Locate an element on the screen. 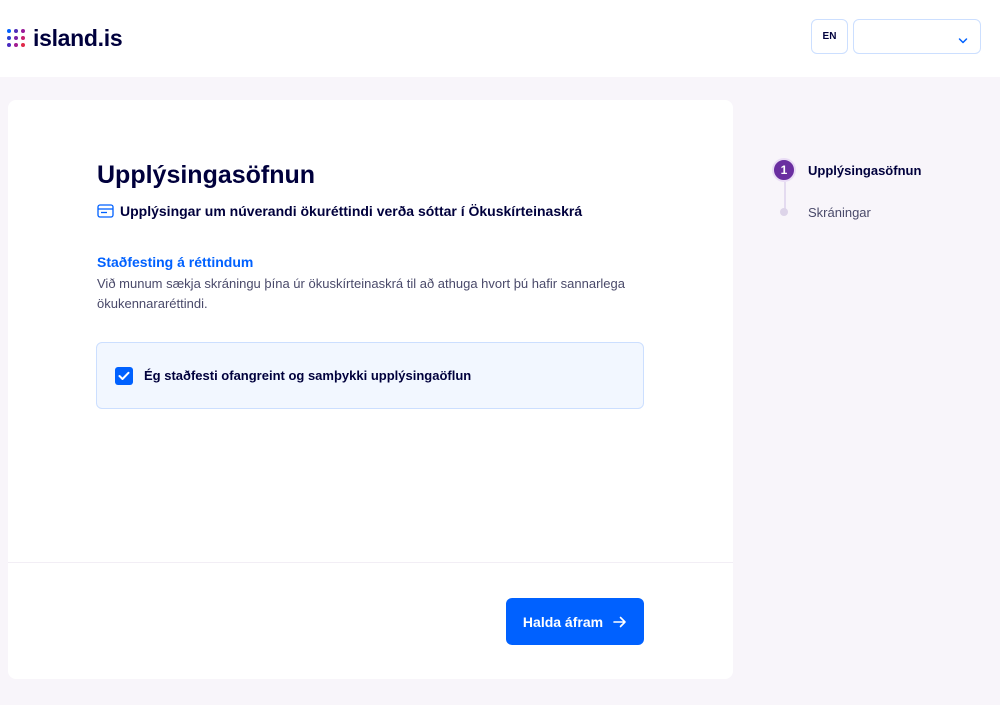 The image size is (1000, 705). checkmark-icon is located at coordinates (124, 375).